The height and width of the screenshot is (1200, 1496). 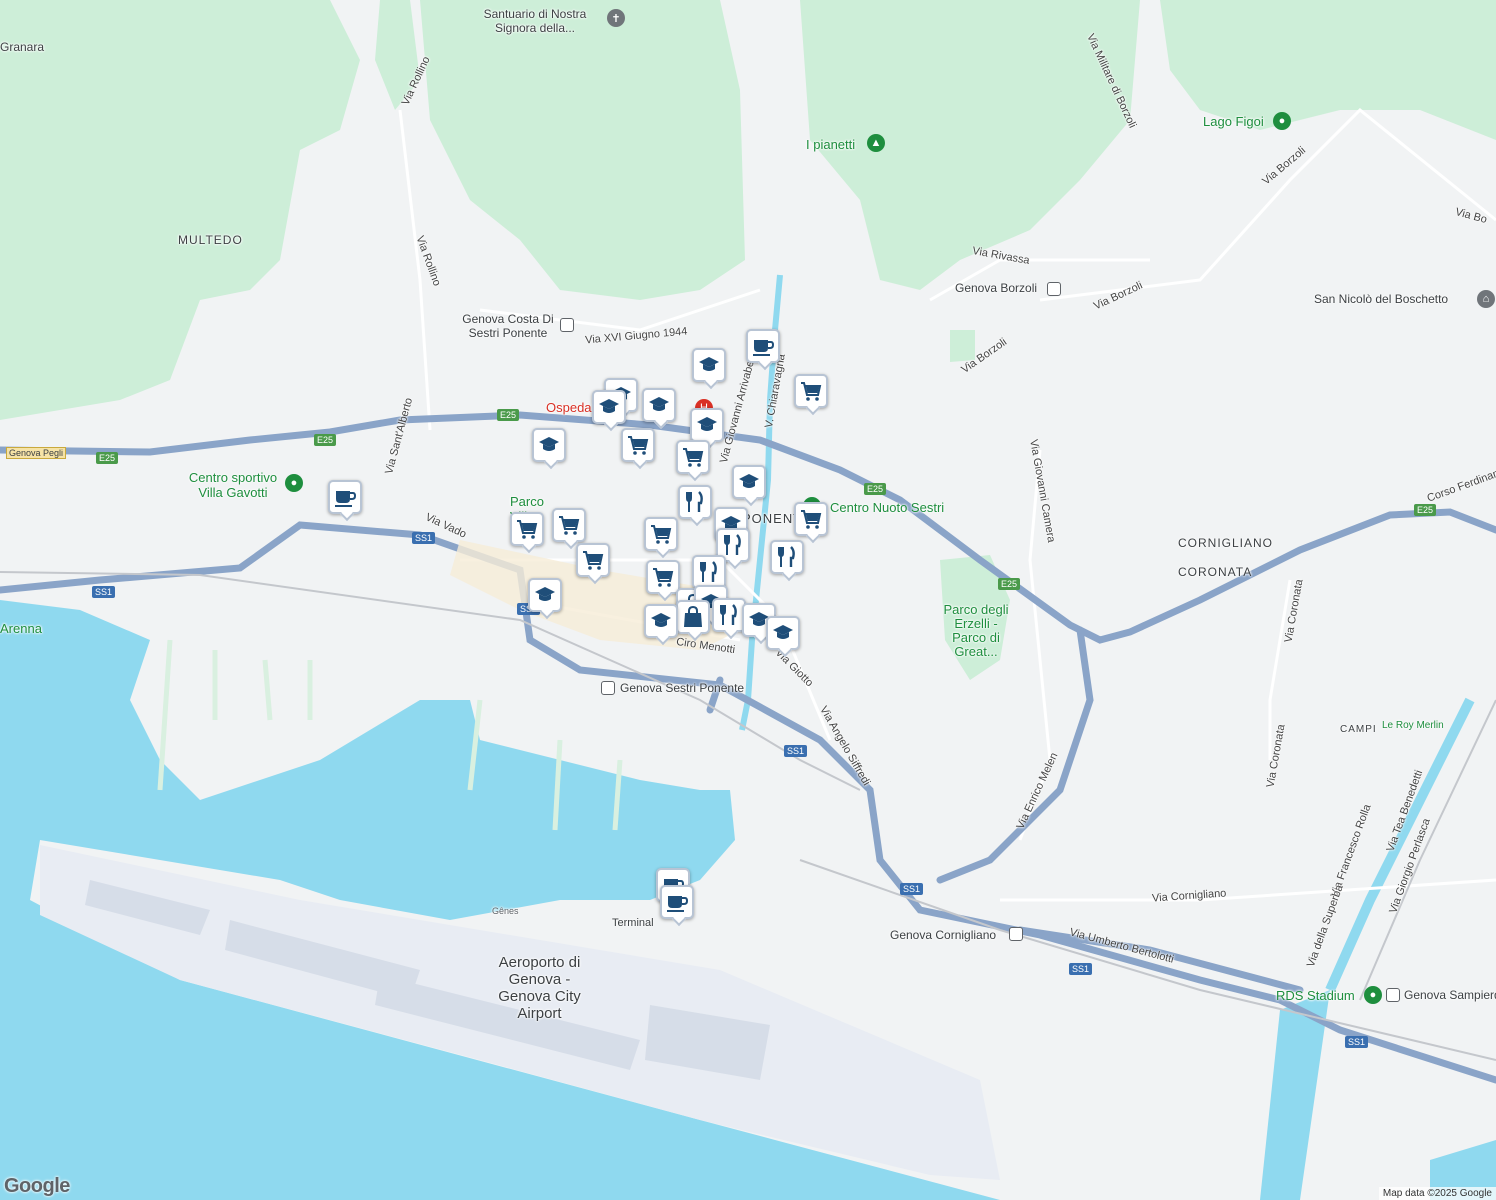 What do you see at coordinates (633, 923) in the screenshot?
I see `place-terminal: Terminal` at bounding box center [633, 923].